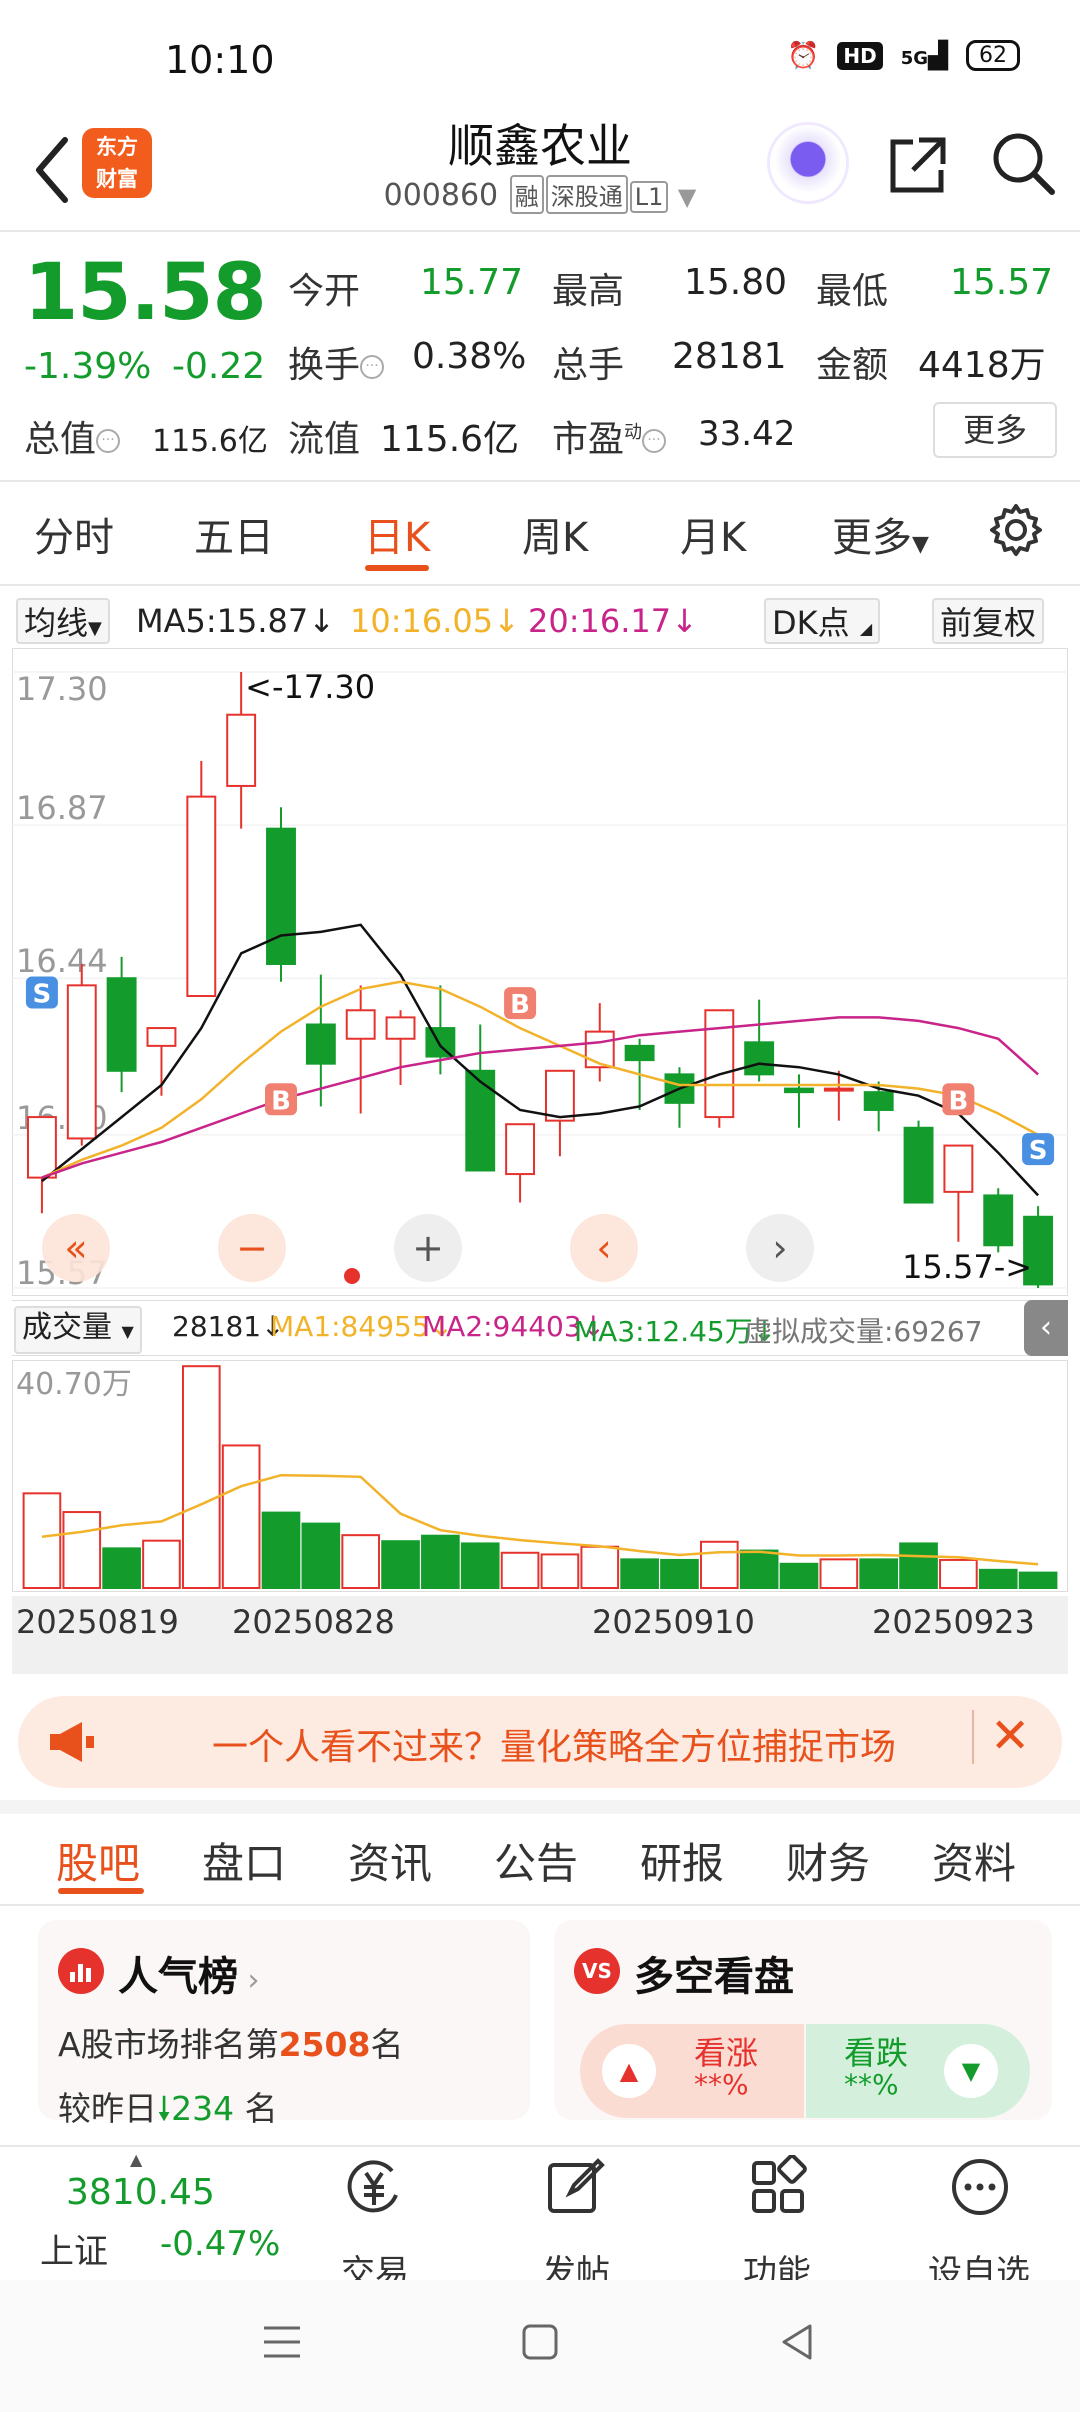  What do you see at coordinates (778, 2187) in the screenshot?
I see `features-grid-icon` at bounding box center [778, 2187].